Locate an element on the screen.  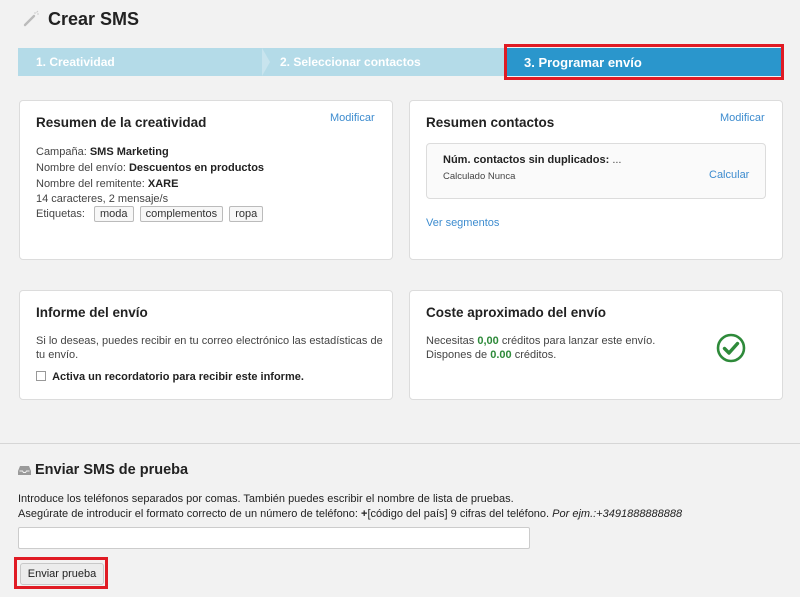
send-name-label: Nombre del envío: is located at coordinates (81, 168).